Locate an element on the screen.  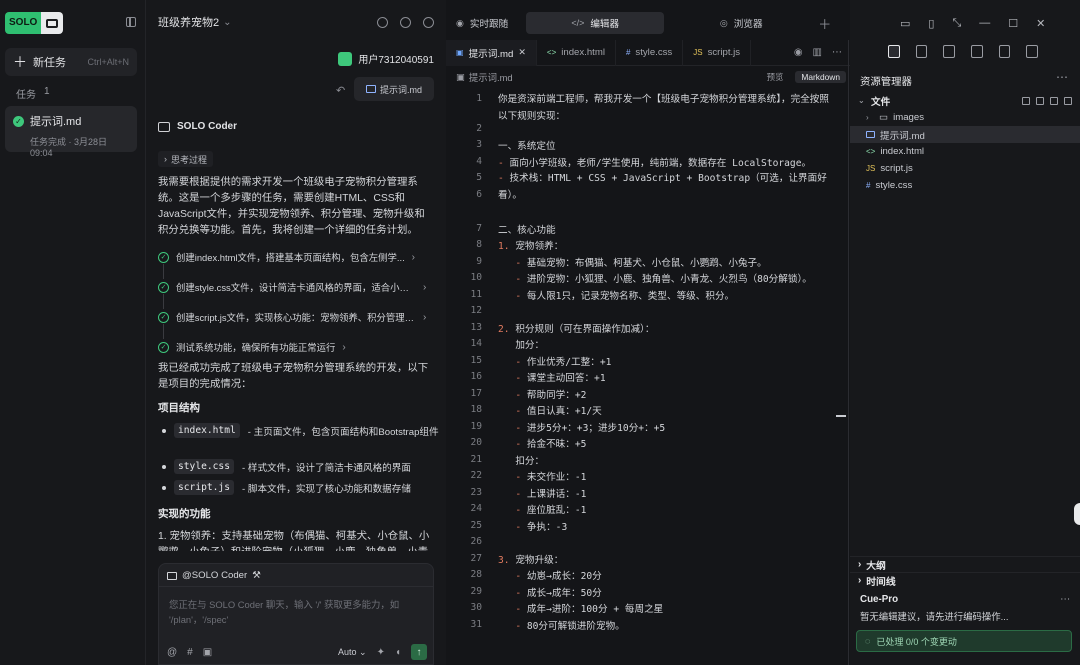
extensions-icon is located at coordinates (977, 51).